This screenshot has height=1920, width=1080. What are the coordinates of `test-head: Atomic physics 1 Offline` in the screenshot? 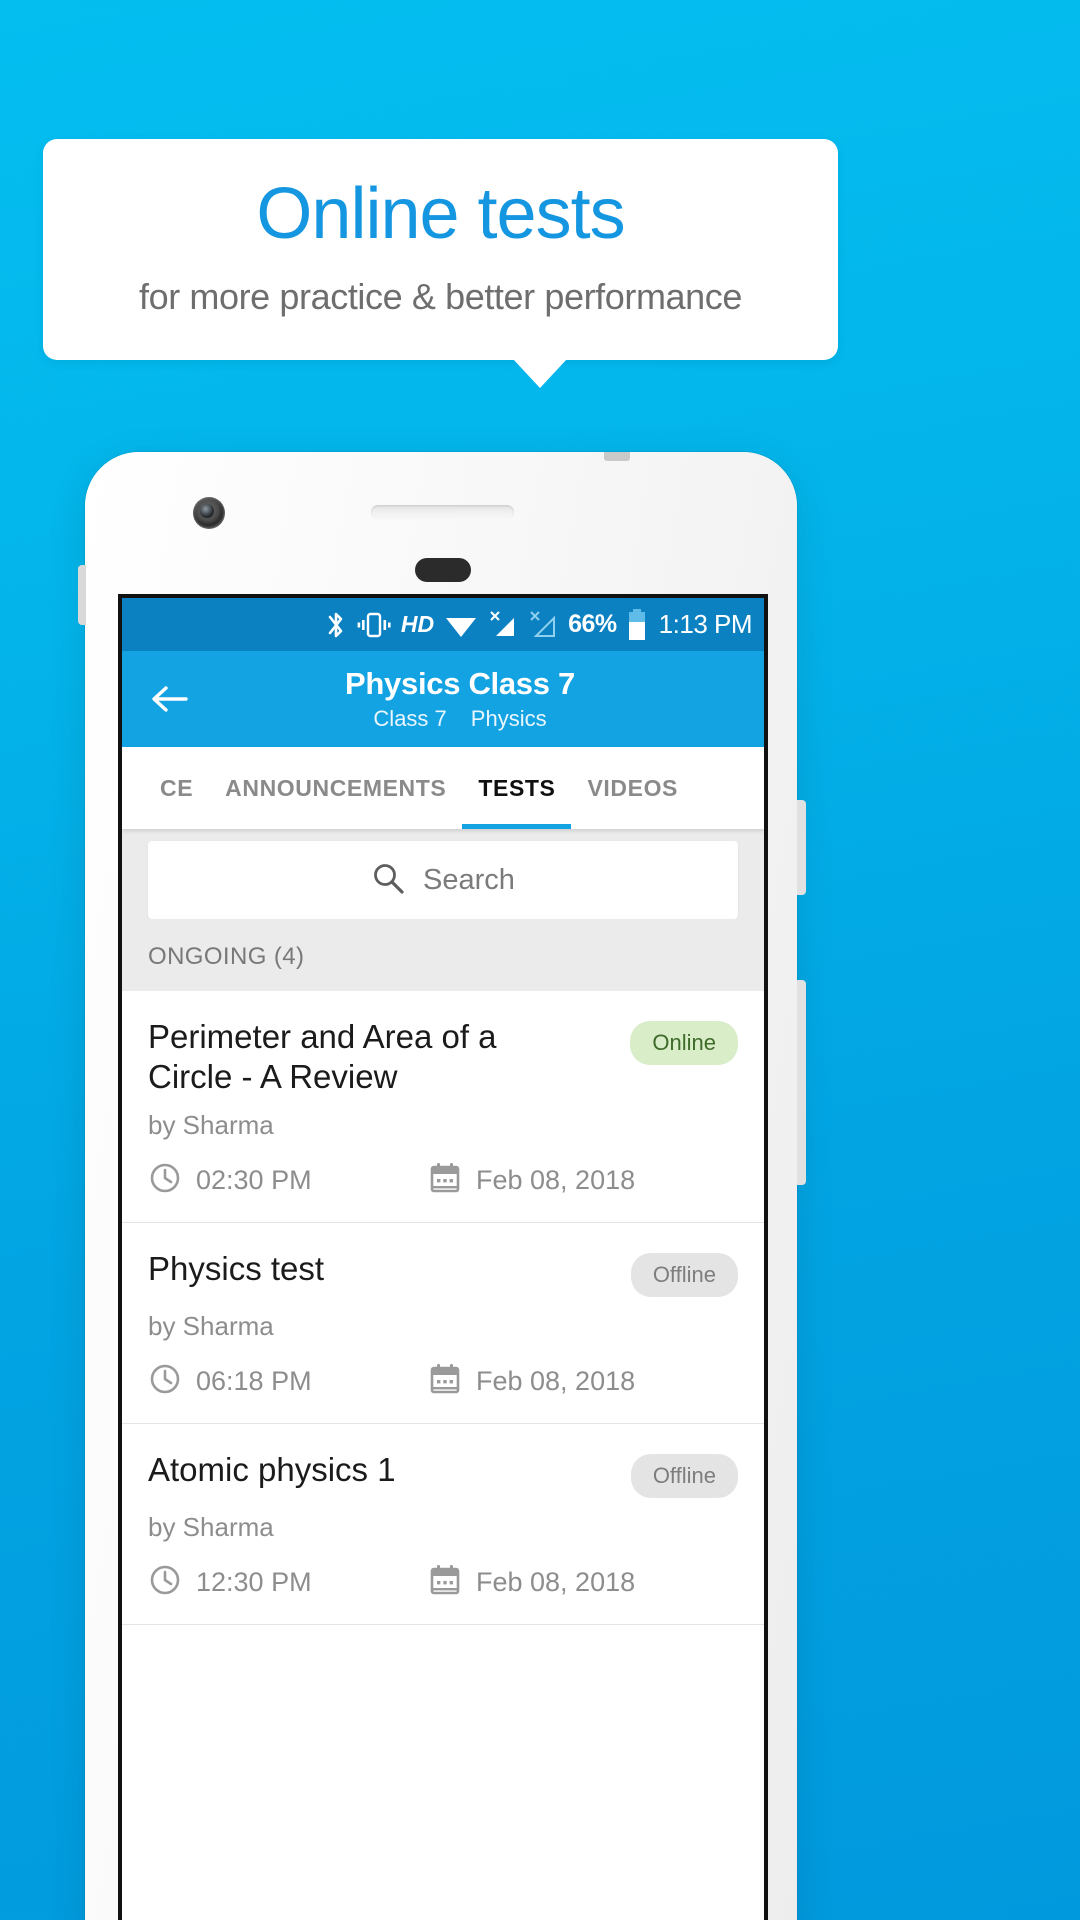 It's located at (443, 1474).